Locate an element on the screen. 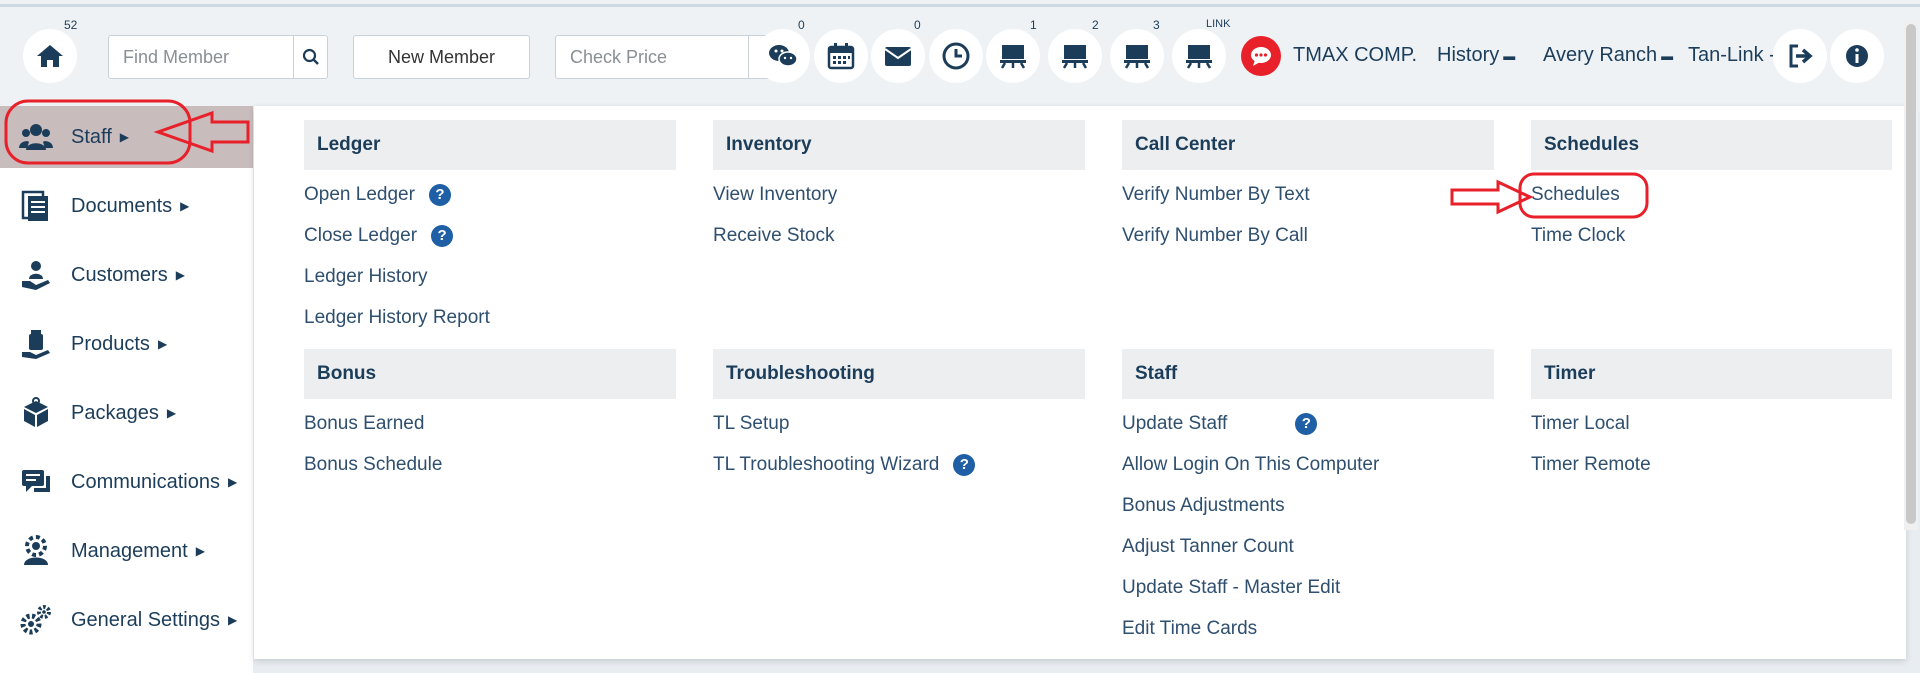  ledger-heading: Ledger is located at coordinates (490, 145).